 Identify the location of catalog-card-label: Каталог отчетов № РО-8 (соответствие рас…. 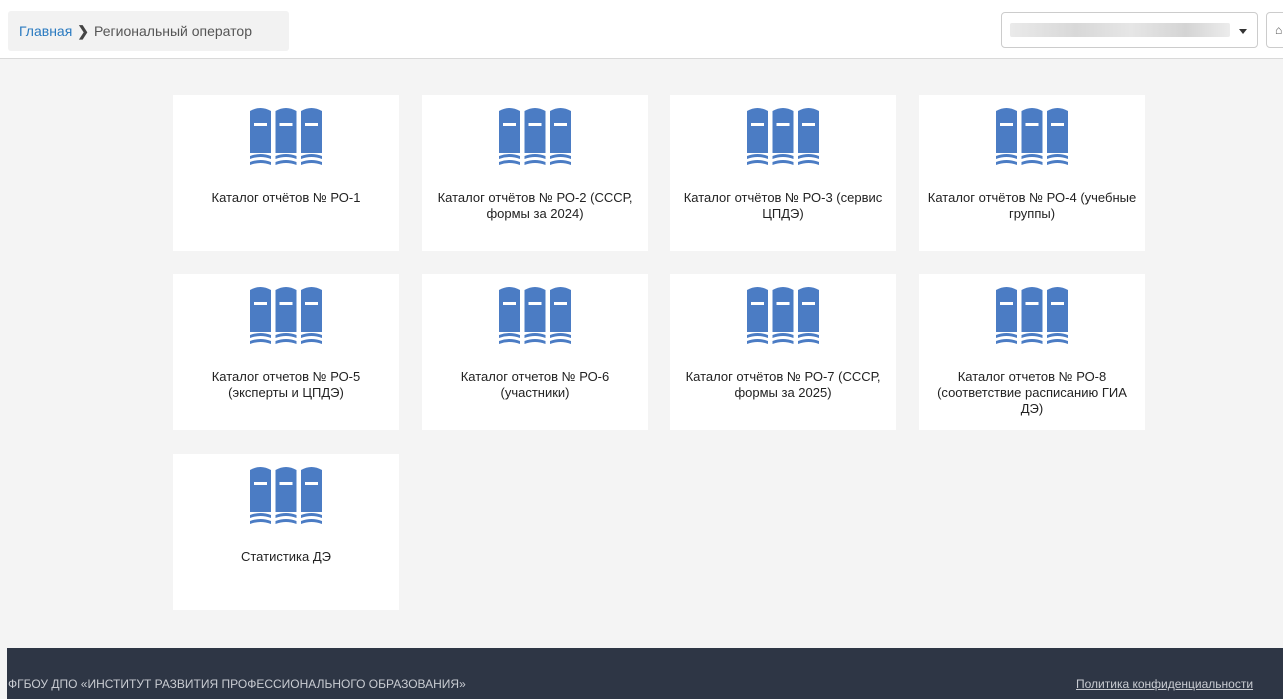
(1032, 392).